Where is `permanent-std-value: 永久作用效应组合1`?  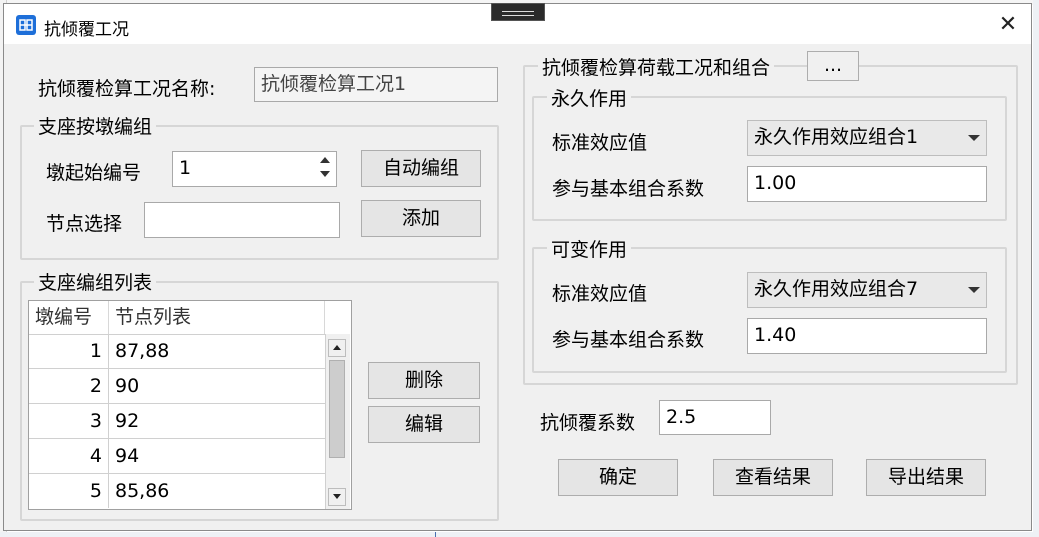 permanent-std-value: 永久作用效应组合1 is located at coordinates (836, 137).